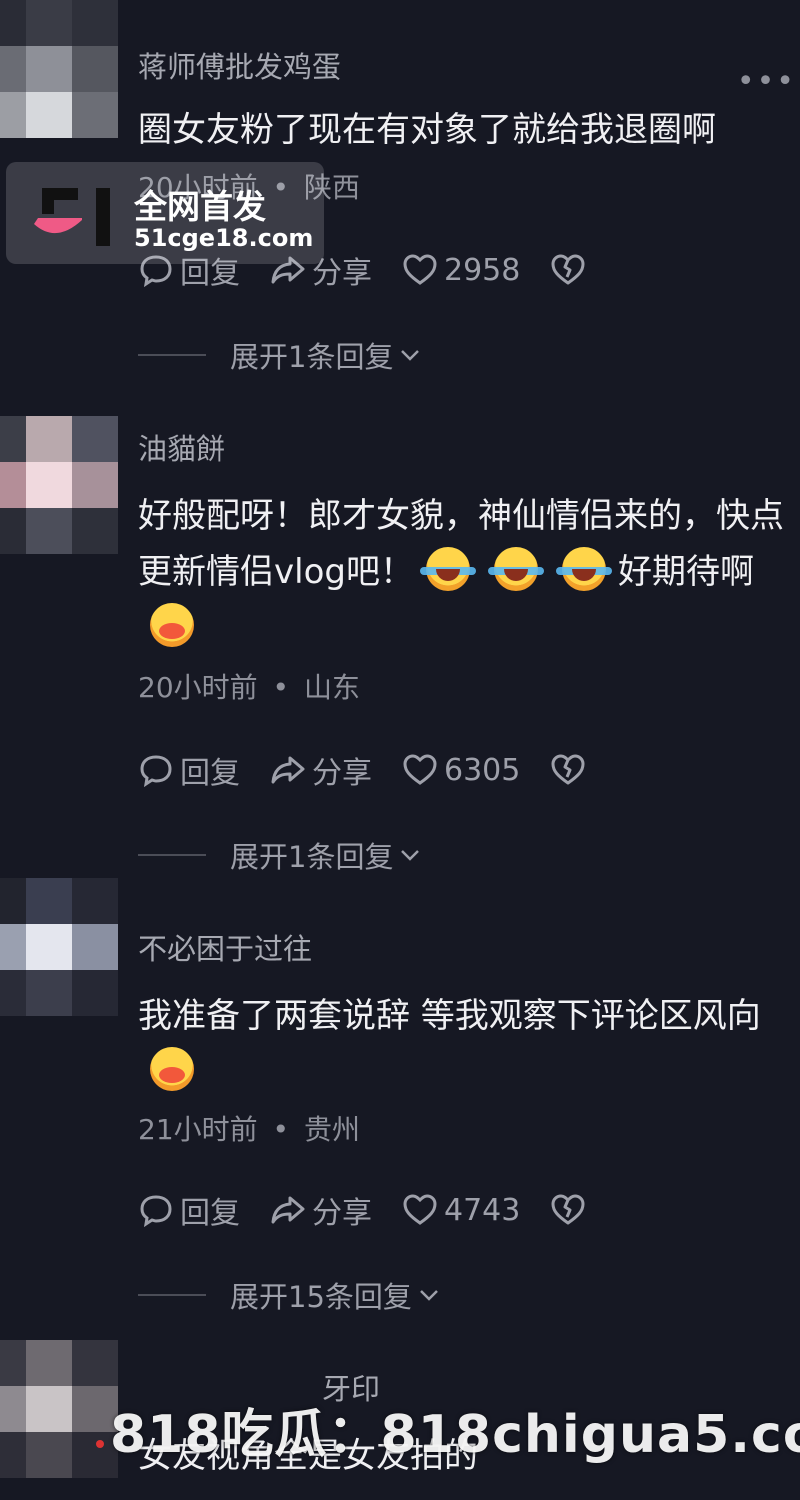  I want to click on comment-text-part: 我准备了两套说辞 等我观察下评论区风向, so click(449, 1016).